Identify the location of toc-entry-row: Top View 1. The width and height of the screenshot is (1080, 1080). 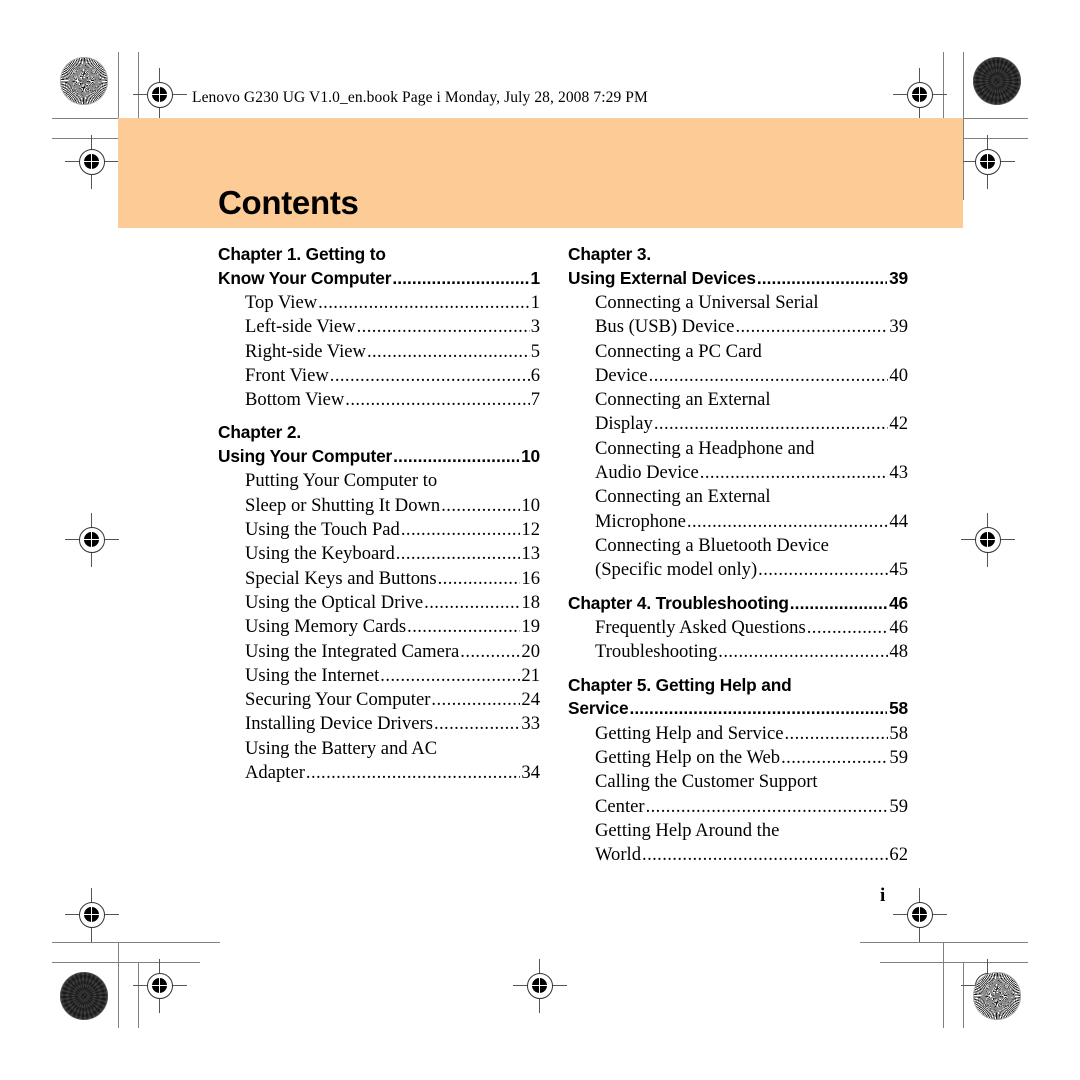
(392, 303).